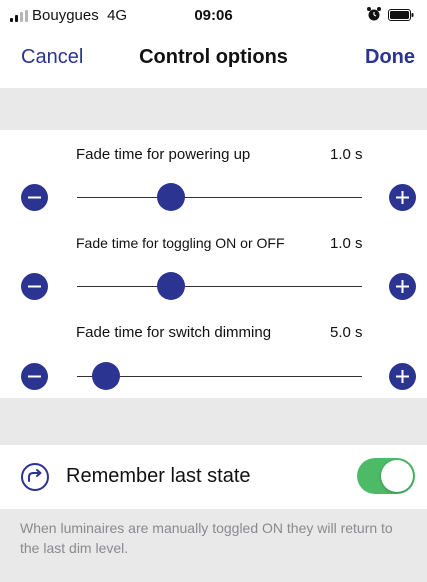  I want to click on status-time: 09:06, so click(213, 15).